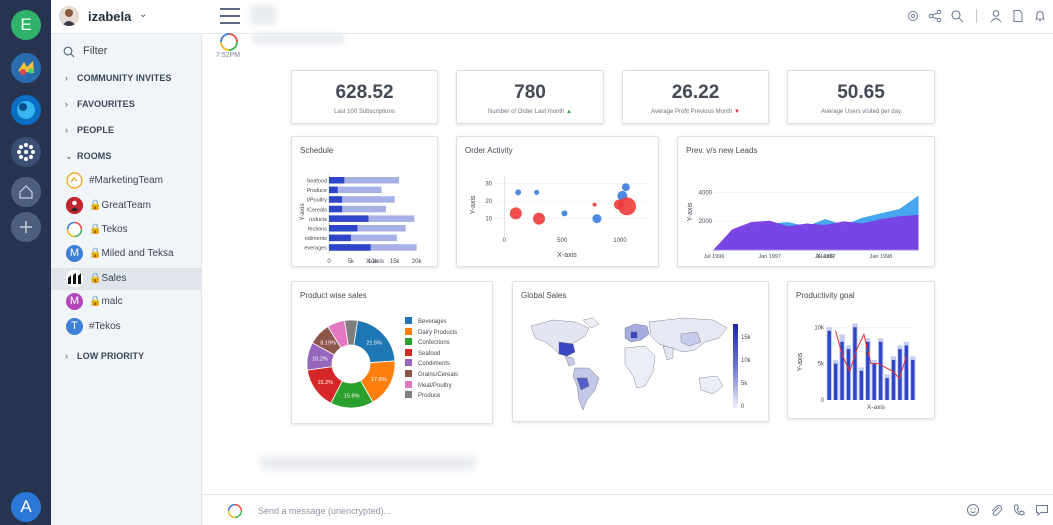  I want to click on sender-name-blurred, so click(298, 39).